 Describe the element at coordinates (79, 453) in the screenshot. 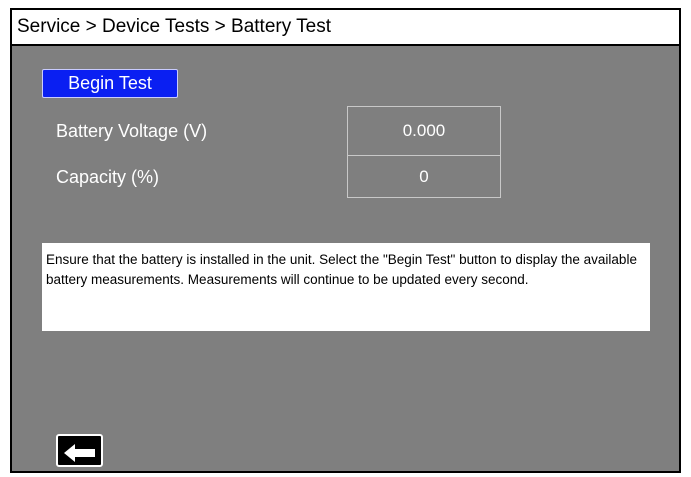

I see `arrow-left-icon` at that location.